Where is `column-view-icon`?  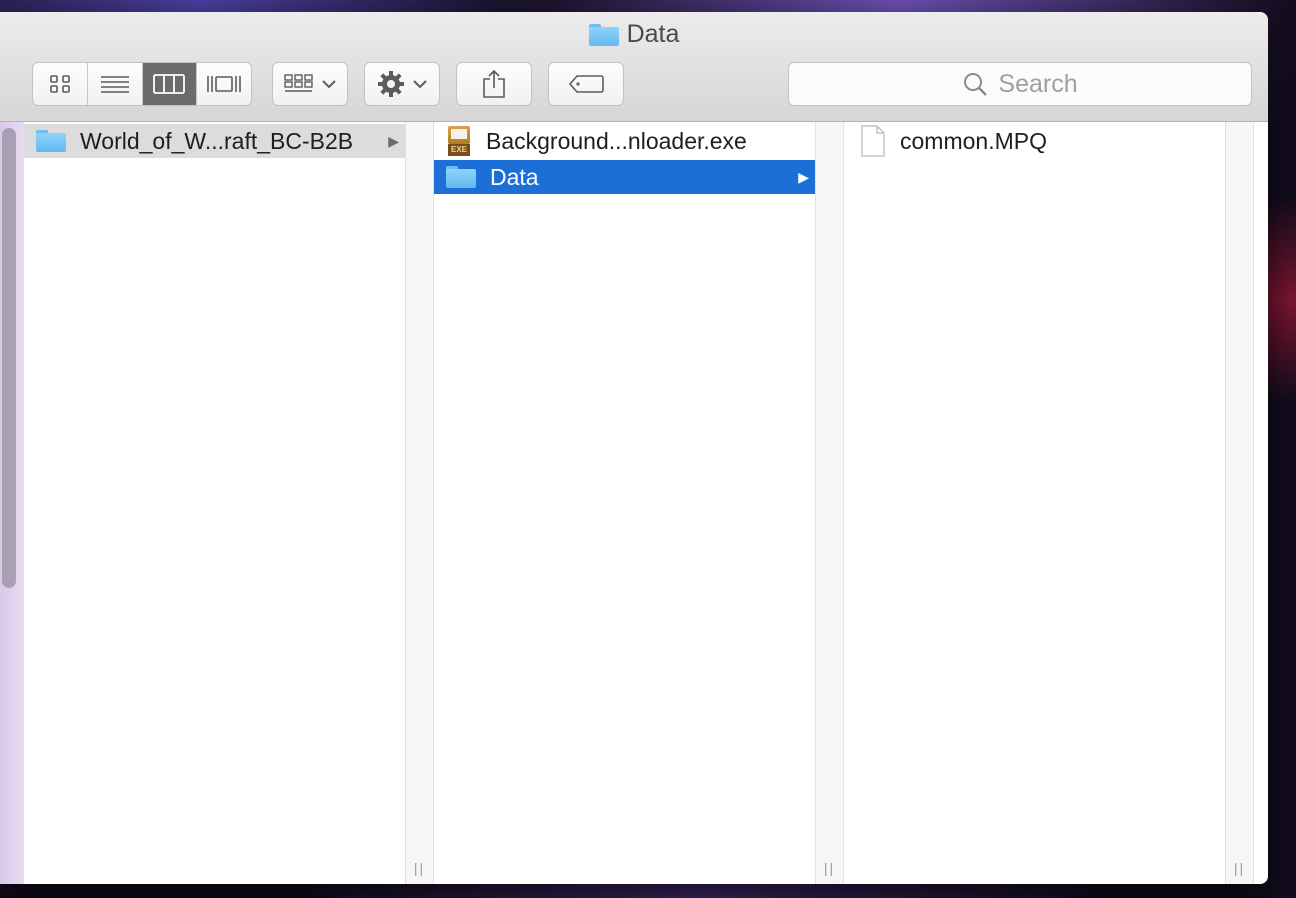
column-view-icon is located at coordinates (169, 84).